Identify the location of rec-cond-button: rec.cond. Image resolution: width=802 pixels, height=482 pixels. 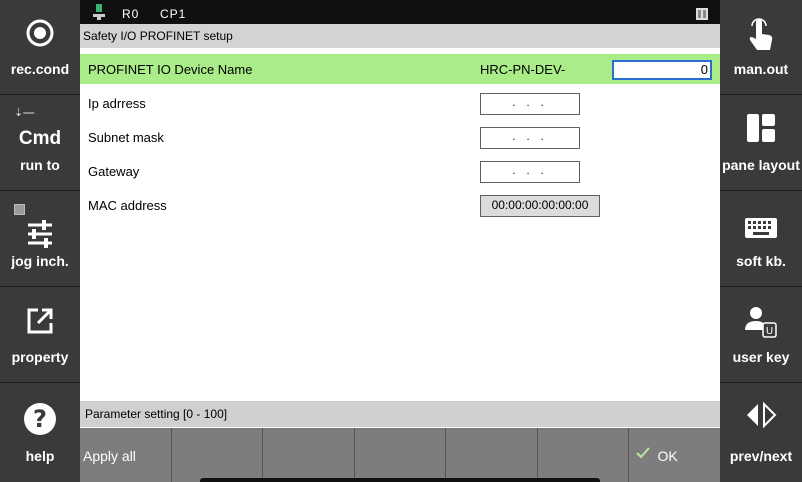
(40, 47).